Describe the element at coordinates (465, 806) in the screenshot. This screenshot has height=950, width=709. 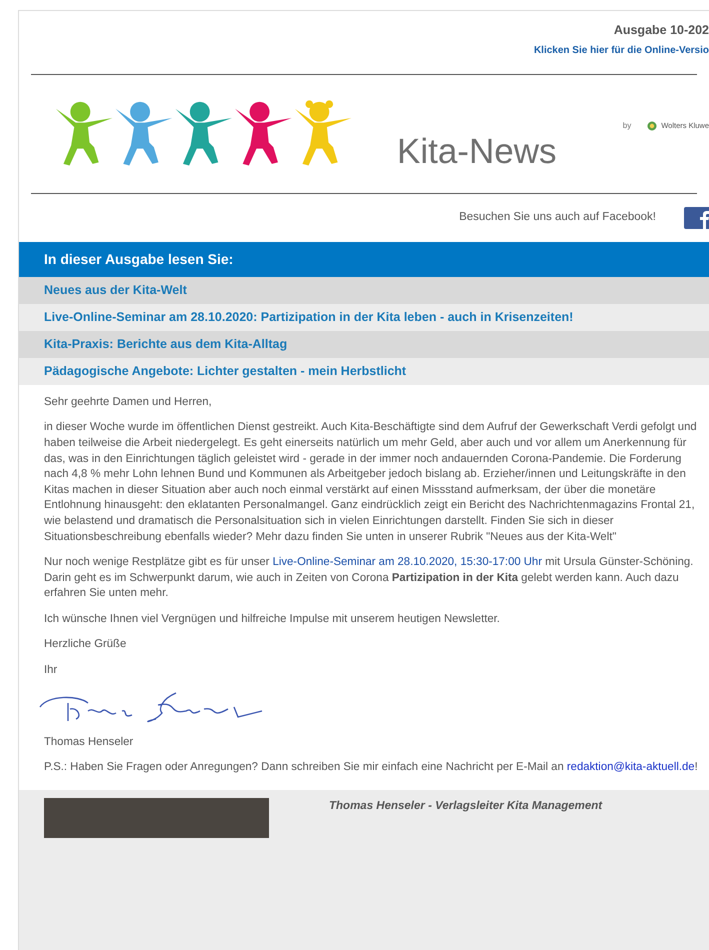
I see `author-caption: Thomas Henseler - Verlagsleiter Kita Management` at that location.